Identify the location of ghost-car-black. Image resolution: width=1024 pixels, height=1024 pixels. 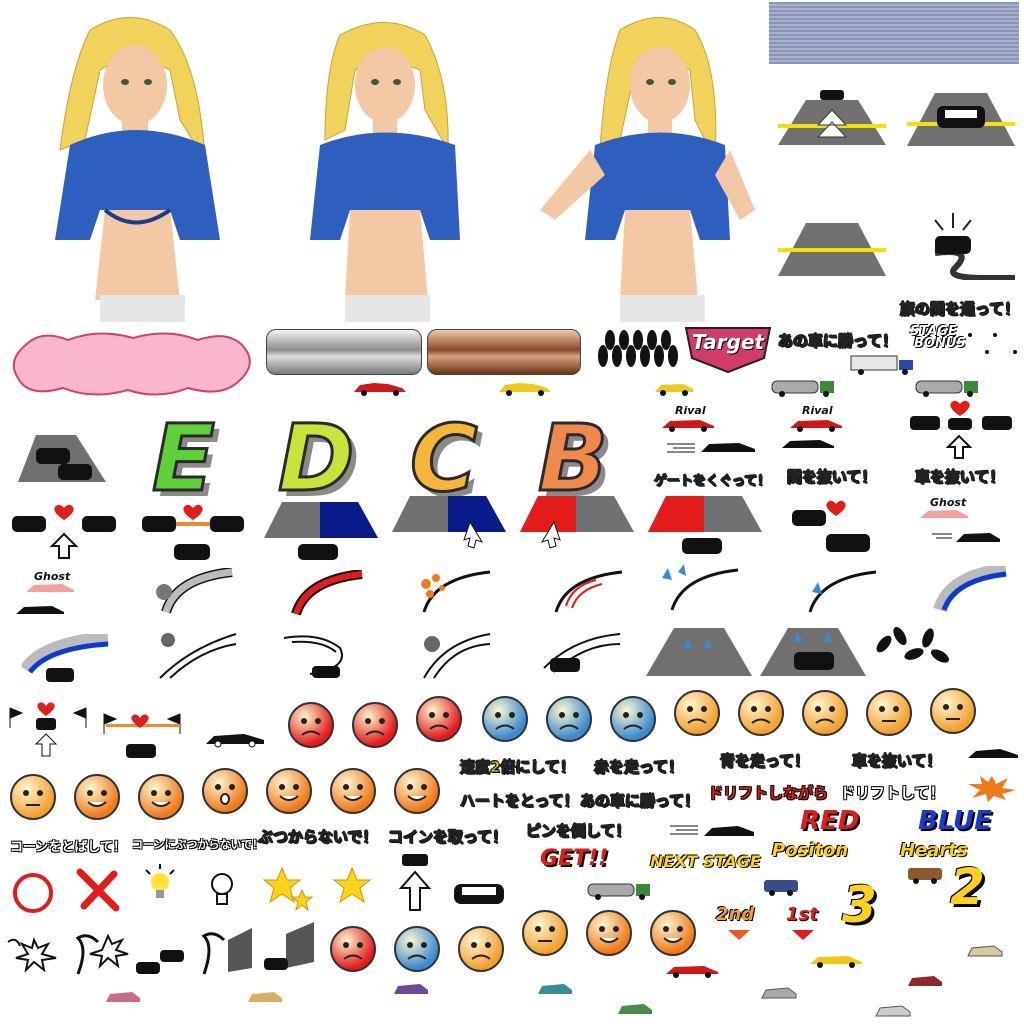
(966, 537).